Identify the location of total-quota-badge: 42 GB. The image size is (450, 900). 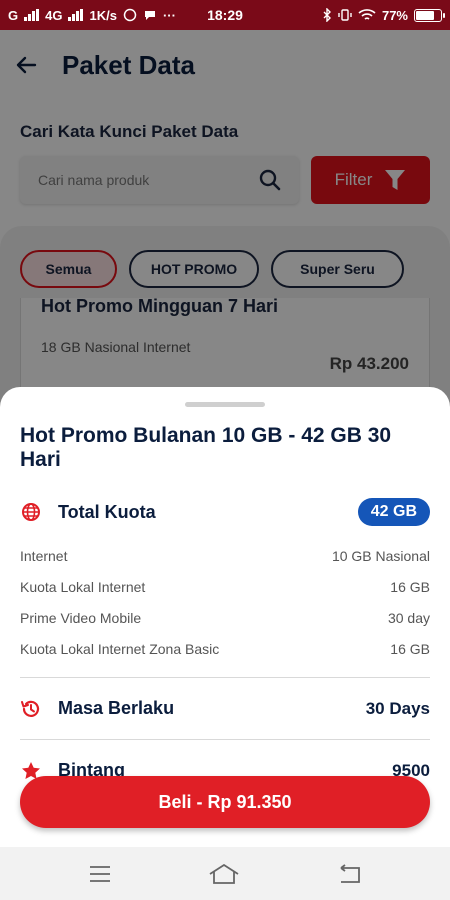
(393, 512).